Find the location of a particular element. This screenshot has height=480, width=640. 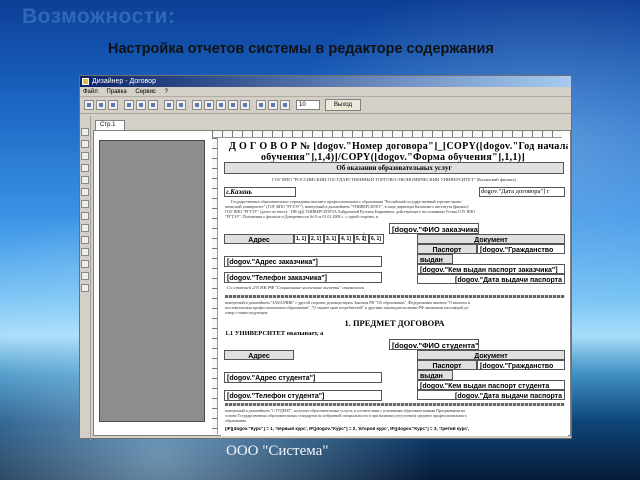

undo-icon is located at coordinates (169, 105).